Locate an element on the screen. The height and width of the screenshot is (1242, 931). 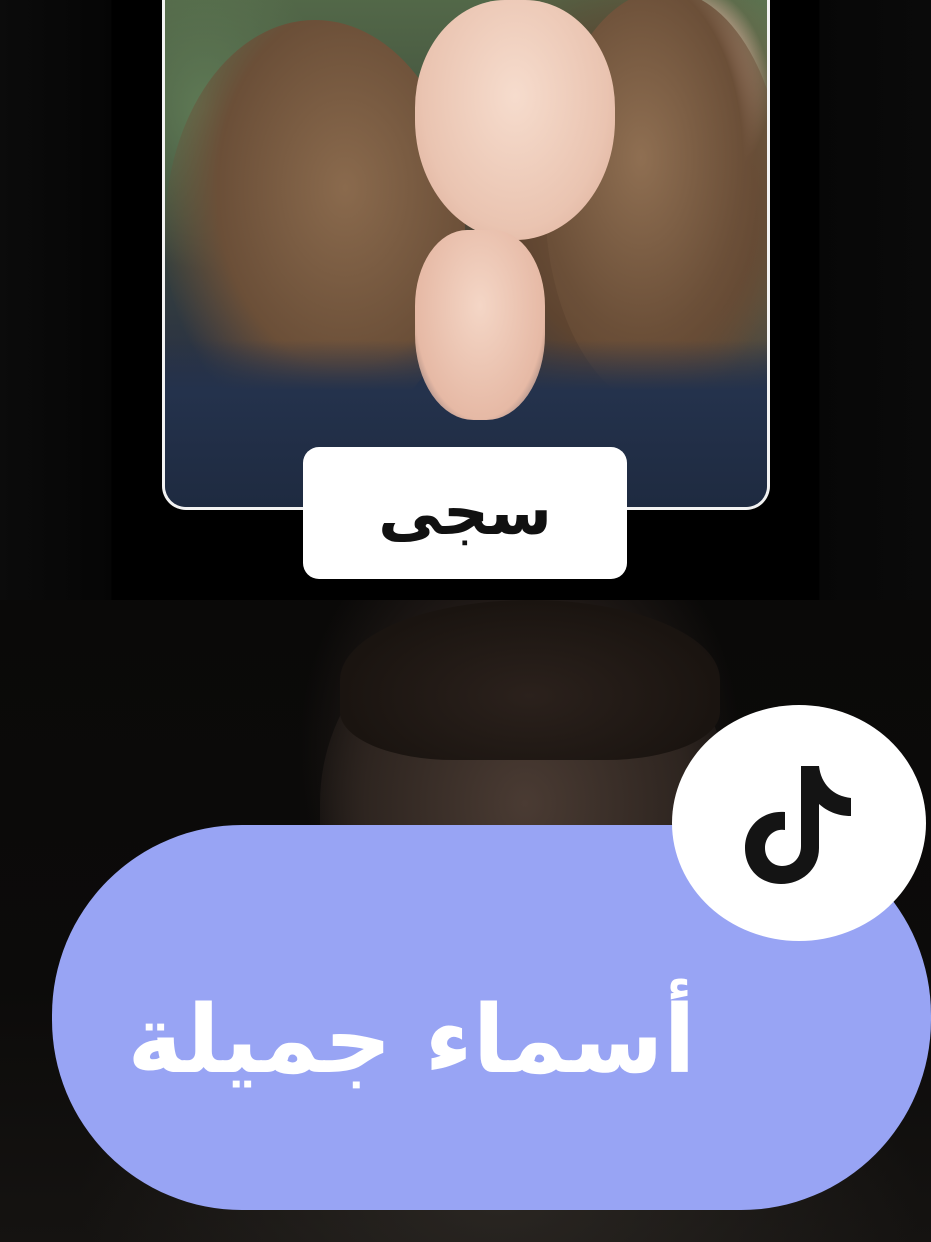
tiktok-badge is located at coordinates (799, 823).